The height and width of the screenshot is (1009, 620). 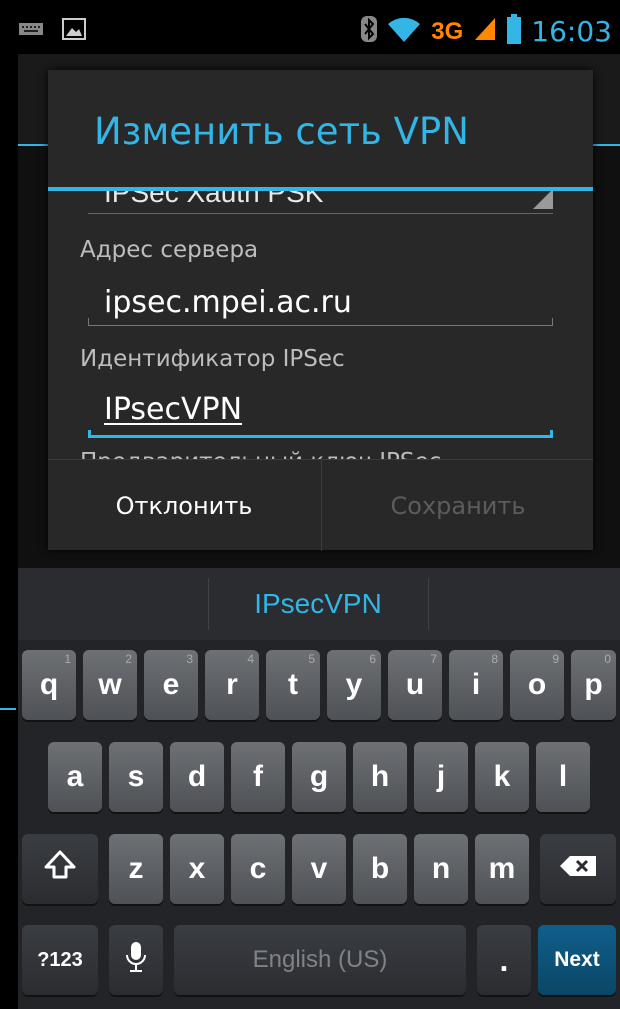 I want to click on key-label: y, so click(x=354, y=684).